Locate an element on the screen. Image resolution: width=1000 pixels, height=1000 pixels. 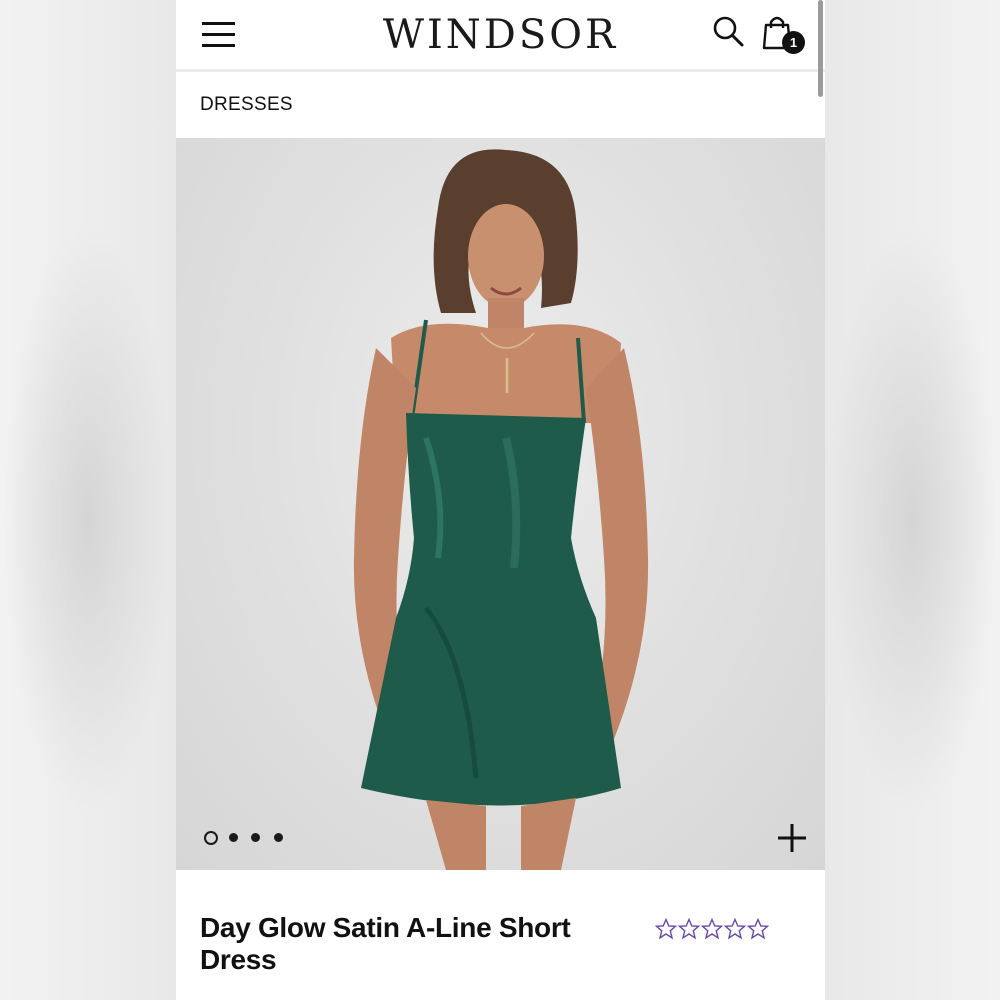
product-info: Day Glow Satin A-Line Short Dress is located at coordinates (500, 935).